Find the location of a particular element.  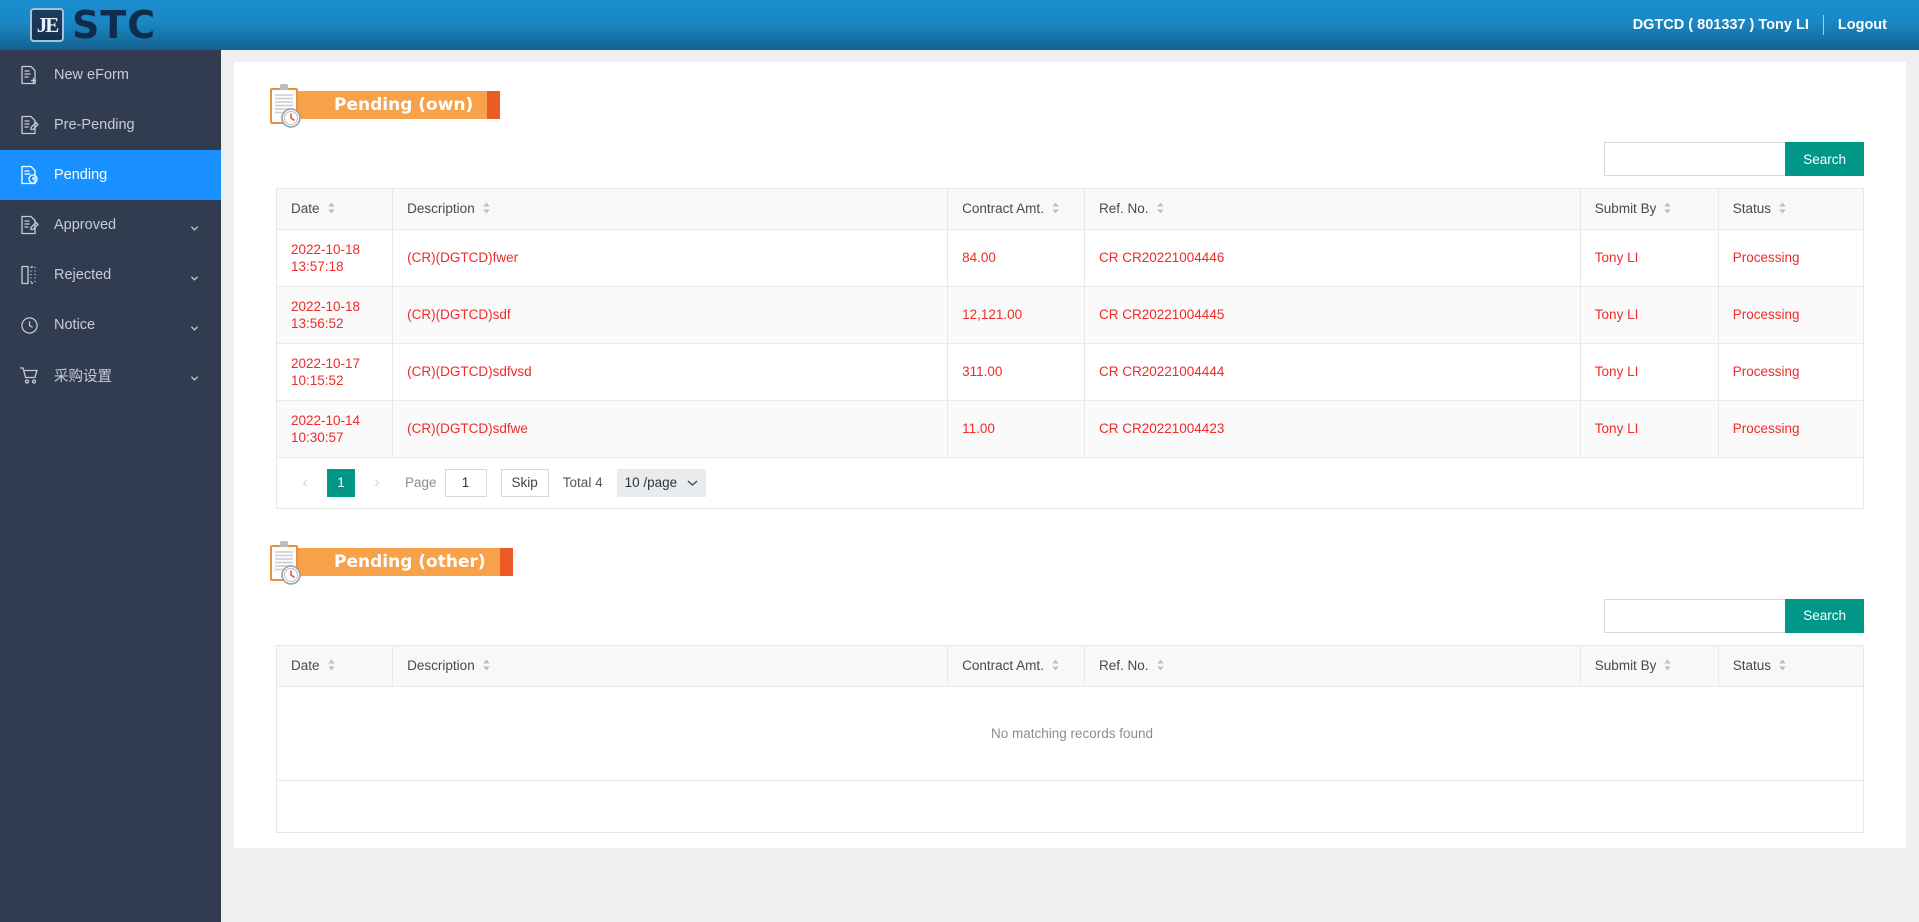

section-banner-pending-other: Pending (other) is located at coordinates (1086, 562).